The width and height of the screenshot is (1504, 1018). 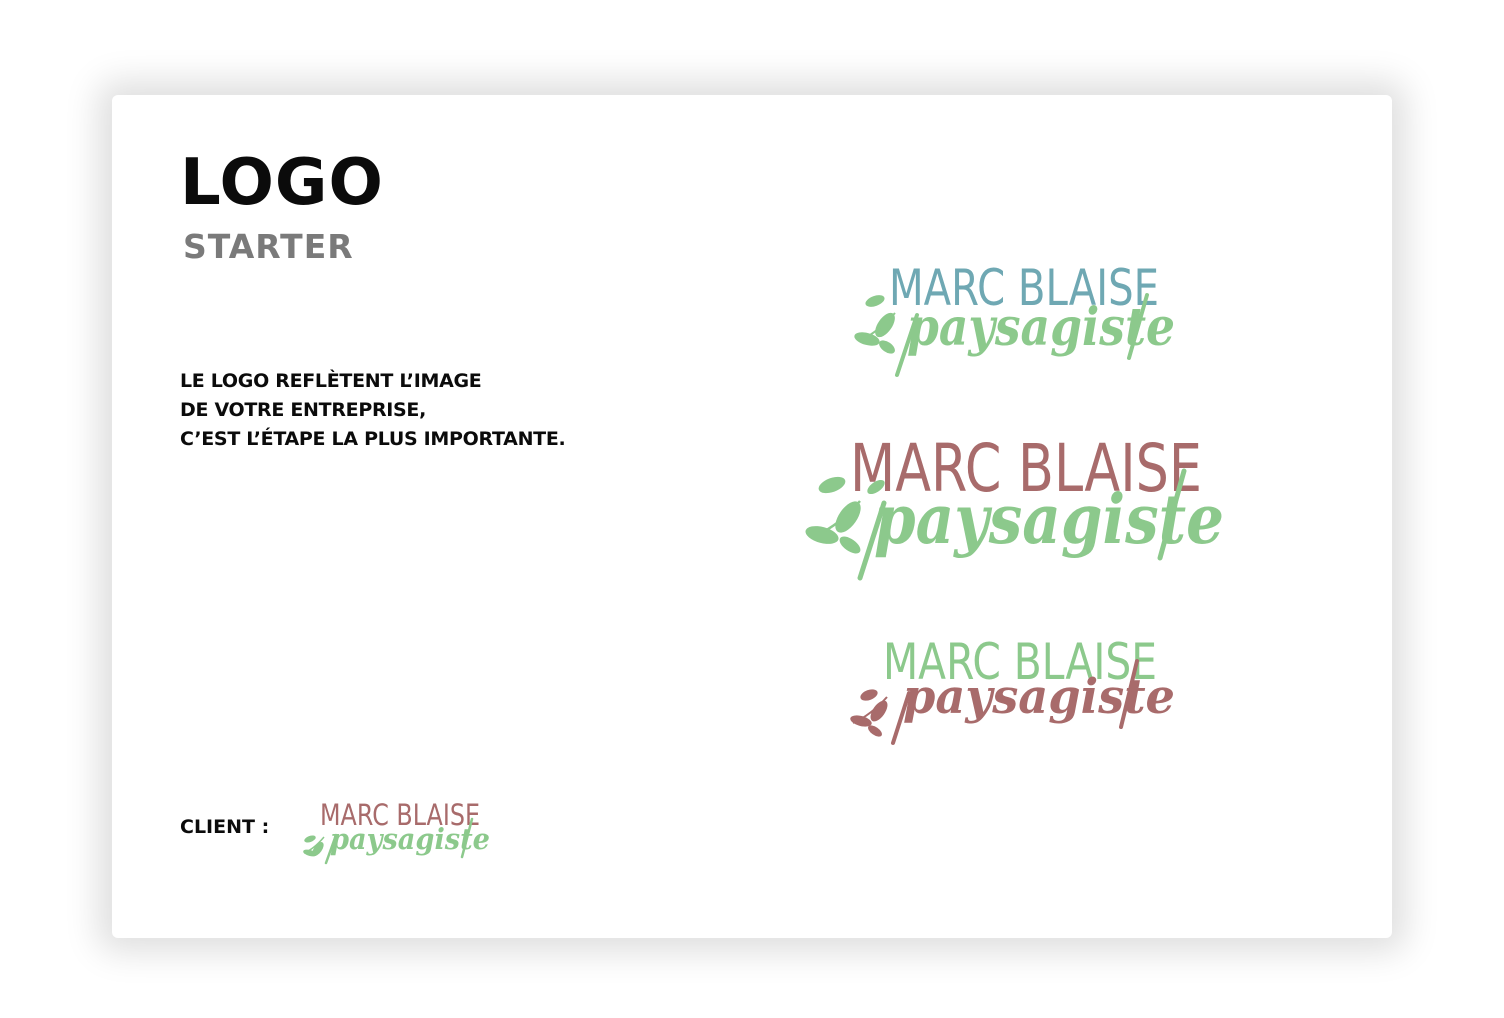 I want to click on page-title: LOGO, so click(x=282, y=183).